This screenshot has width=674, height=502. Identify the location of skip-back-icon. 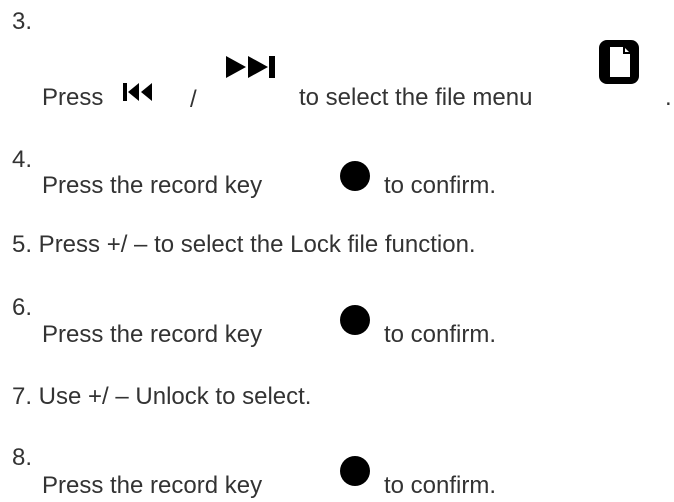
(137, 92).